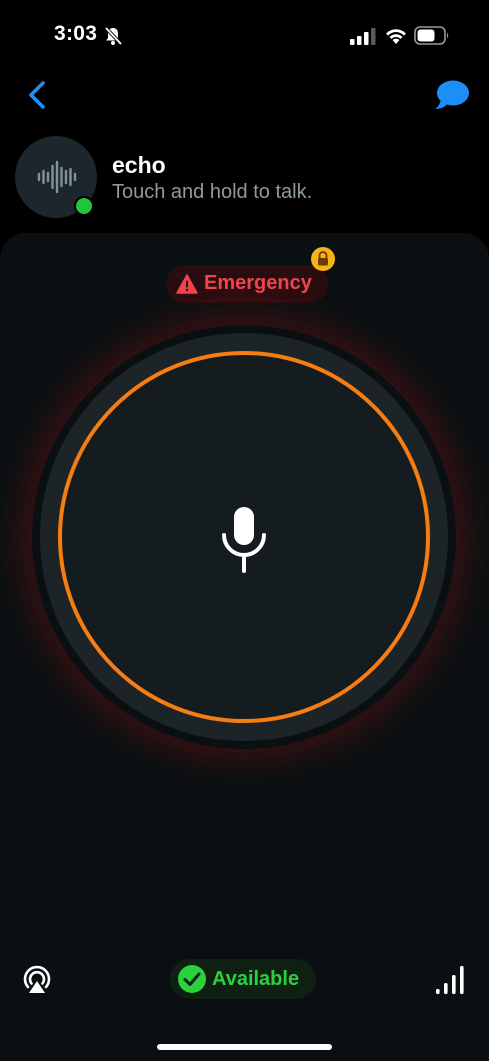 This screenshot has width=489, height=1061. Describe the element at coordinates (113, 36) in the screenshot. I see `silent-bell-icon` at that location.